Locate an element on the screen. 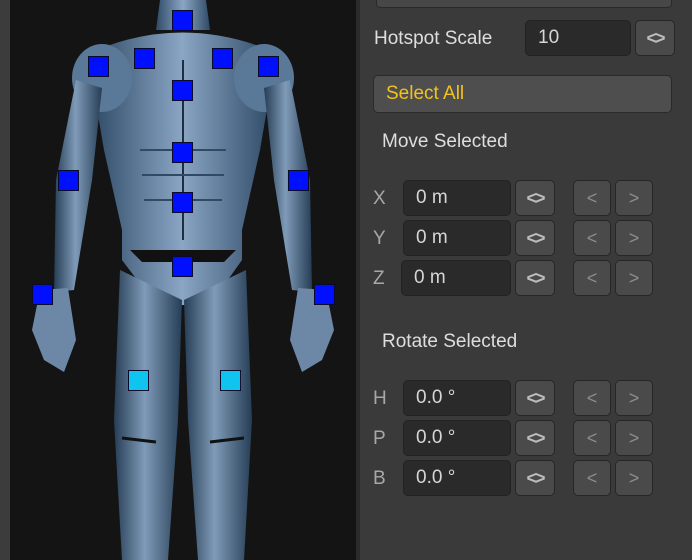 This screenshot has width=692, height=560. hotspot-scale-input: 10 is located at coordinates (578, 38).